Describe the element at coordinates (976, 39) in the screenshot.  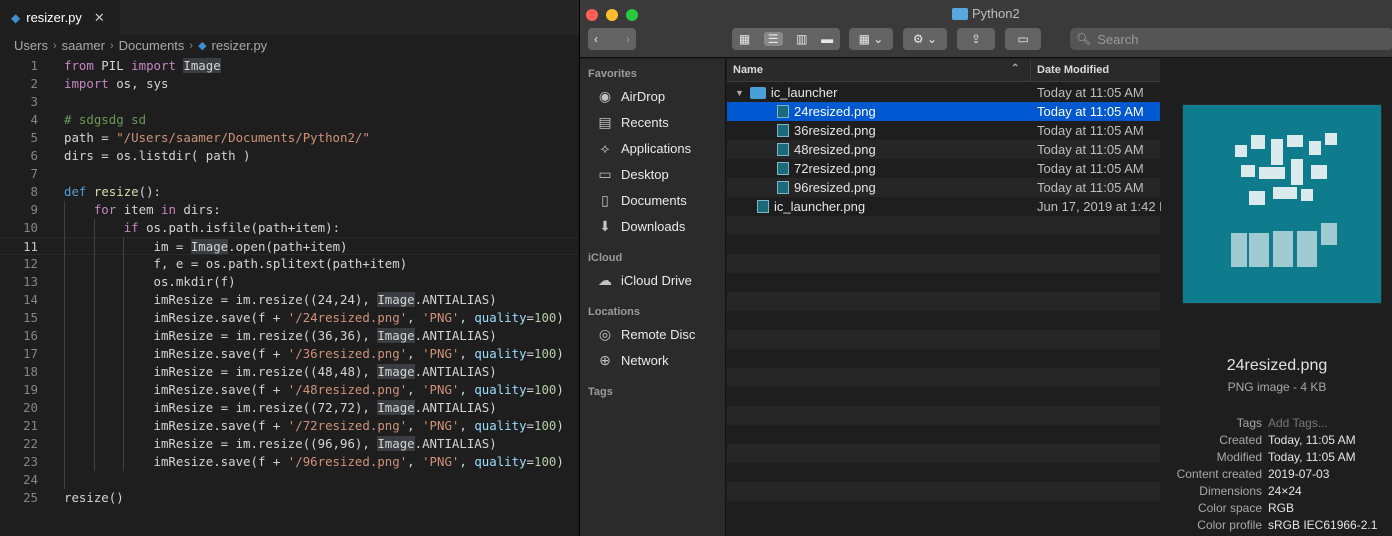
I see `share-button: ⇪` at that location.